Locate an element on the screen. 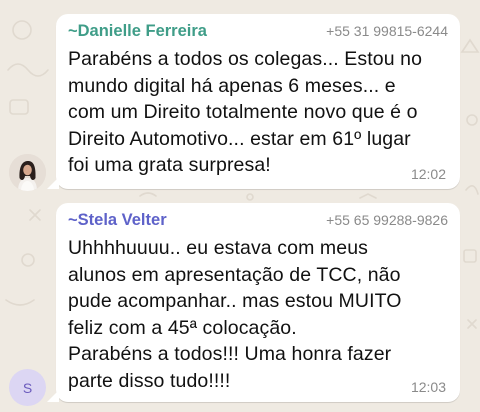  sender-label: Stela Velter is located at coordinates (122, 220).